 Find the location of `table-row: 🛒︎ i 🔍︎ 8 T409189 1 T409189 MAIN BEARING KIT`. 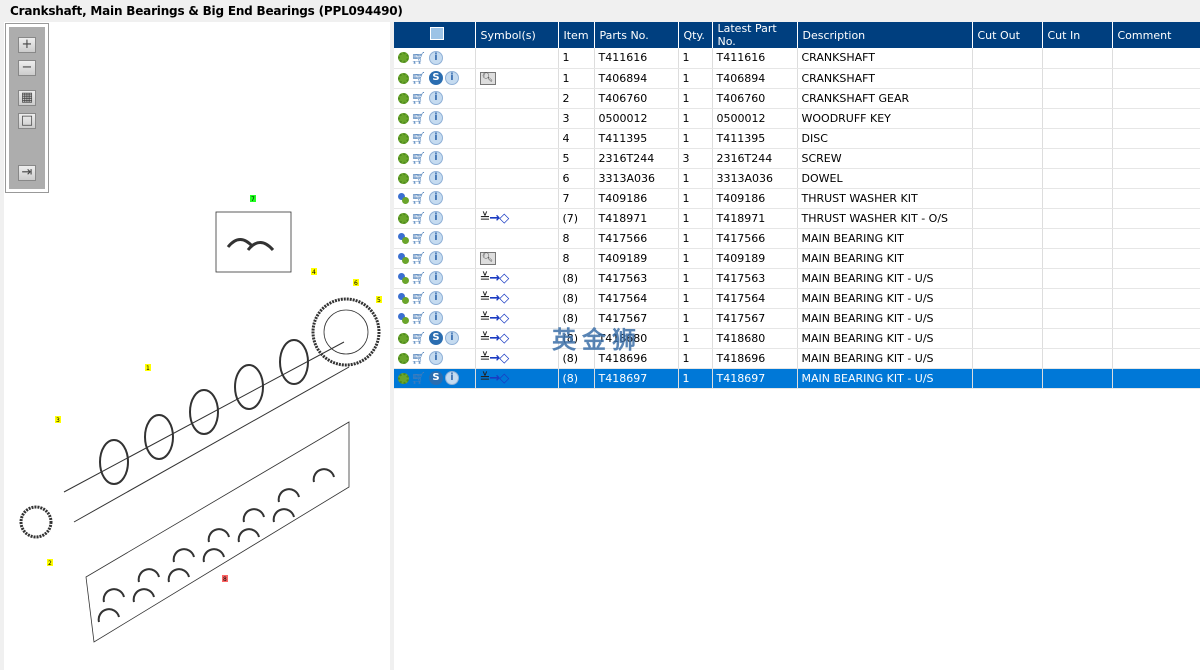

table-row: 🛒︎ i 🔍︎ 8 T409189 1 T409189 MAIN BEARING KIT is located at coordinates (797, 258).